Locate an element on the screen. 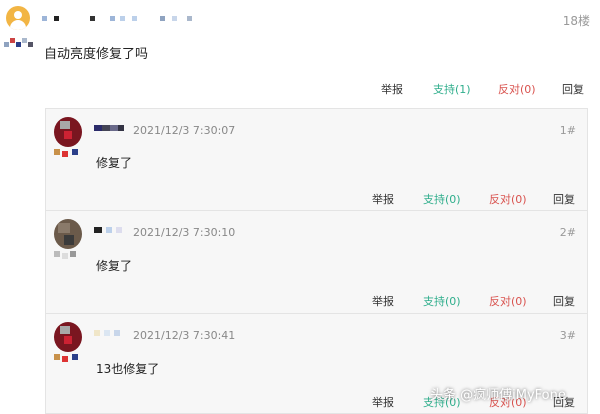  reply-timestamp: 2021/12/3 7:30:41 is located at coordinates (184, 335).